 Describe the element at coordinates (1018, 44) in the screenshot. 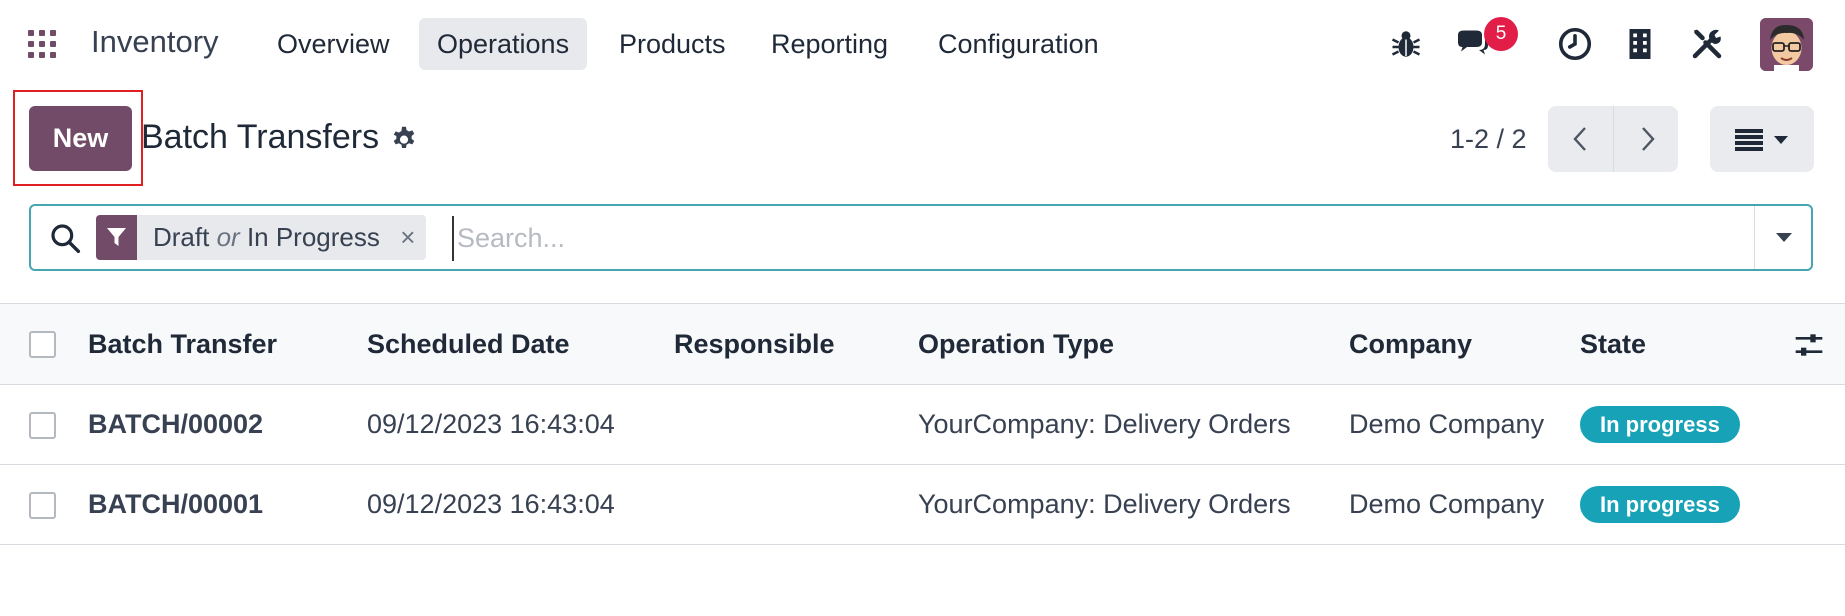

I see `menu-configuration: Configuration` at that location.